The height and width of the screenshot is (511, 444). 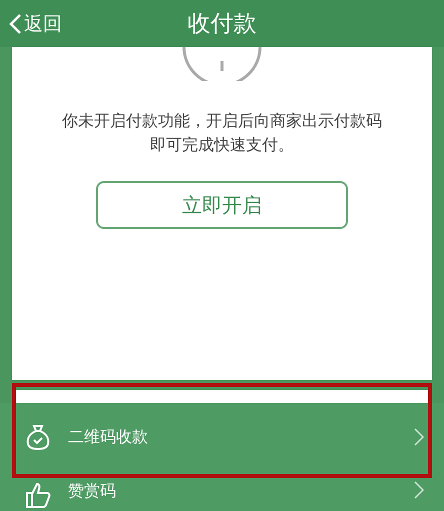 What do you see at coordinates (222, 205) in the screenshot?
I see `enable-button: 立即开启` at bounding box center [222, 205].